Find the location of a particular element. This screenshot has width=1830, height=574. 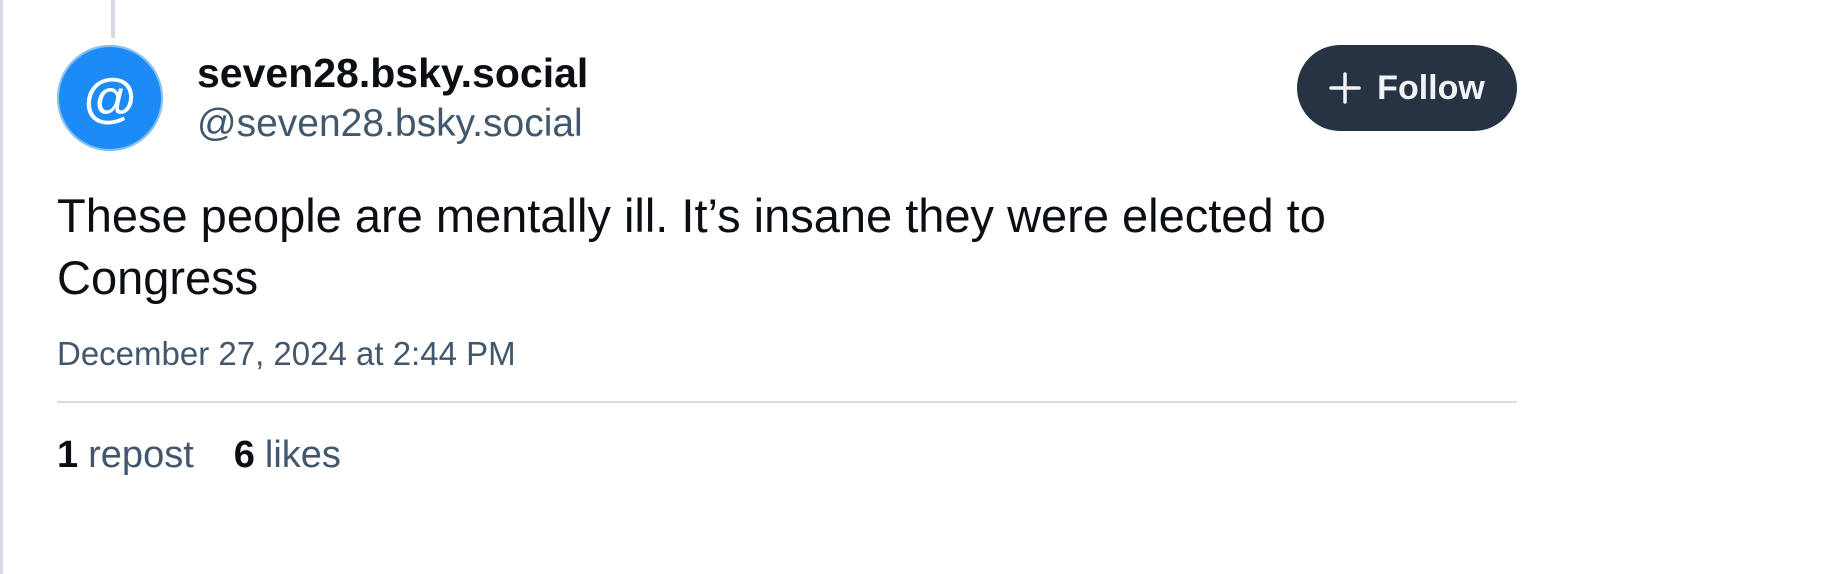

thread-connector-line is located at coordinates (113, 19).